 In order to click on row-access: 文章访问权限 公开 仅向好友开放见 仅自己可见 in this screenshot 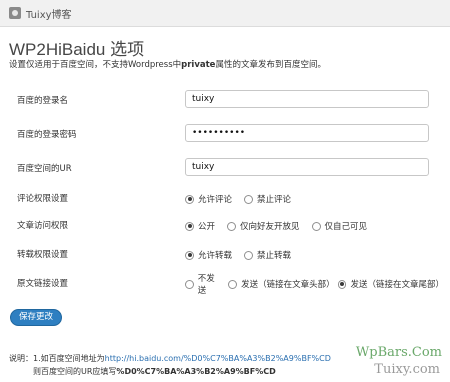, I will do `click(225, 226)`.